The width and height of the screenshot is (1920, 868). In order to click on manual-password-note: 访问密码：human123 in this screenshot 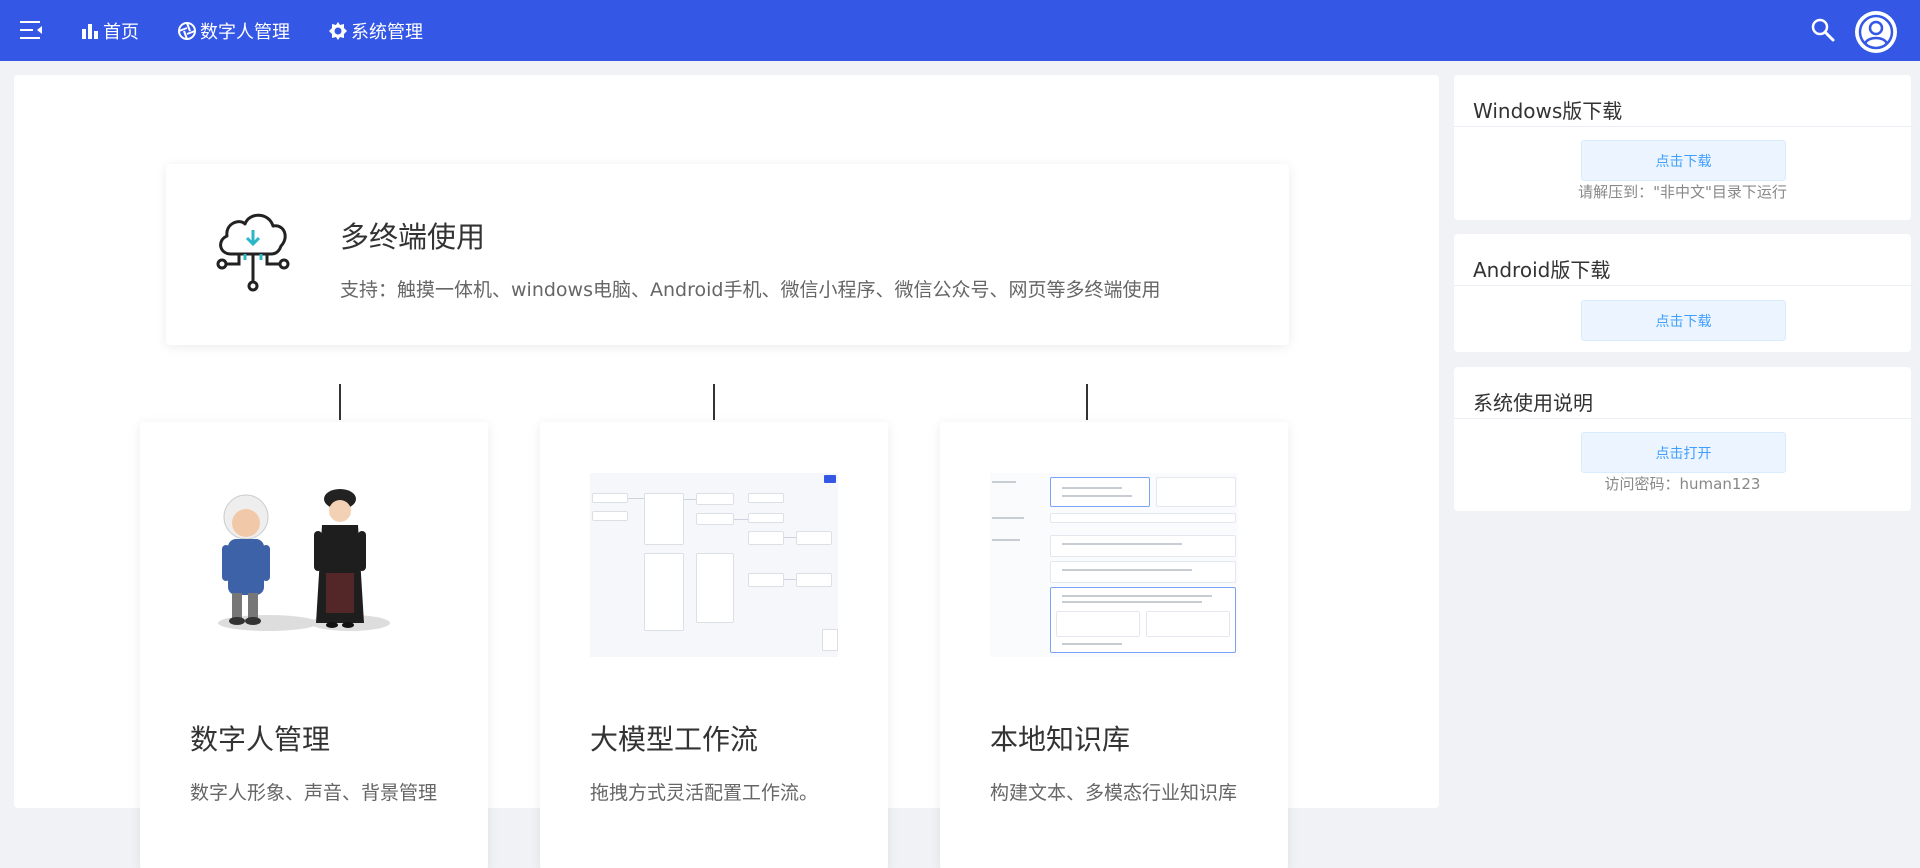, I will do `click(1682, 484)`.